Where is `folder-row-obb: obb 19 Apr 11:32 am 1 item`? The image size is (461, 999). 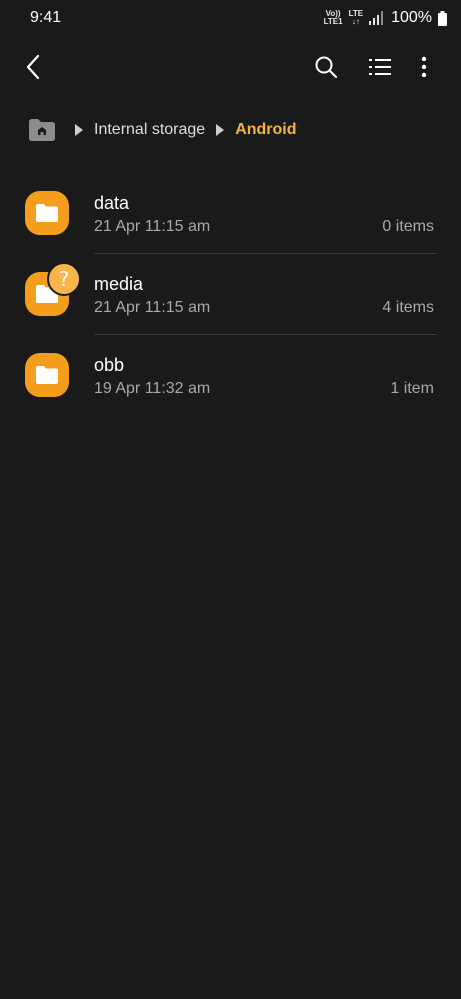 folder-row-obb: obb 19 Apr 11:32 am 1 item is located at coordinates (230, 375).